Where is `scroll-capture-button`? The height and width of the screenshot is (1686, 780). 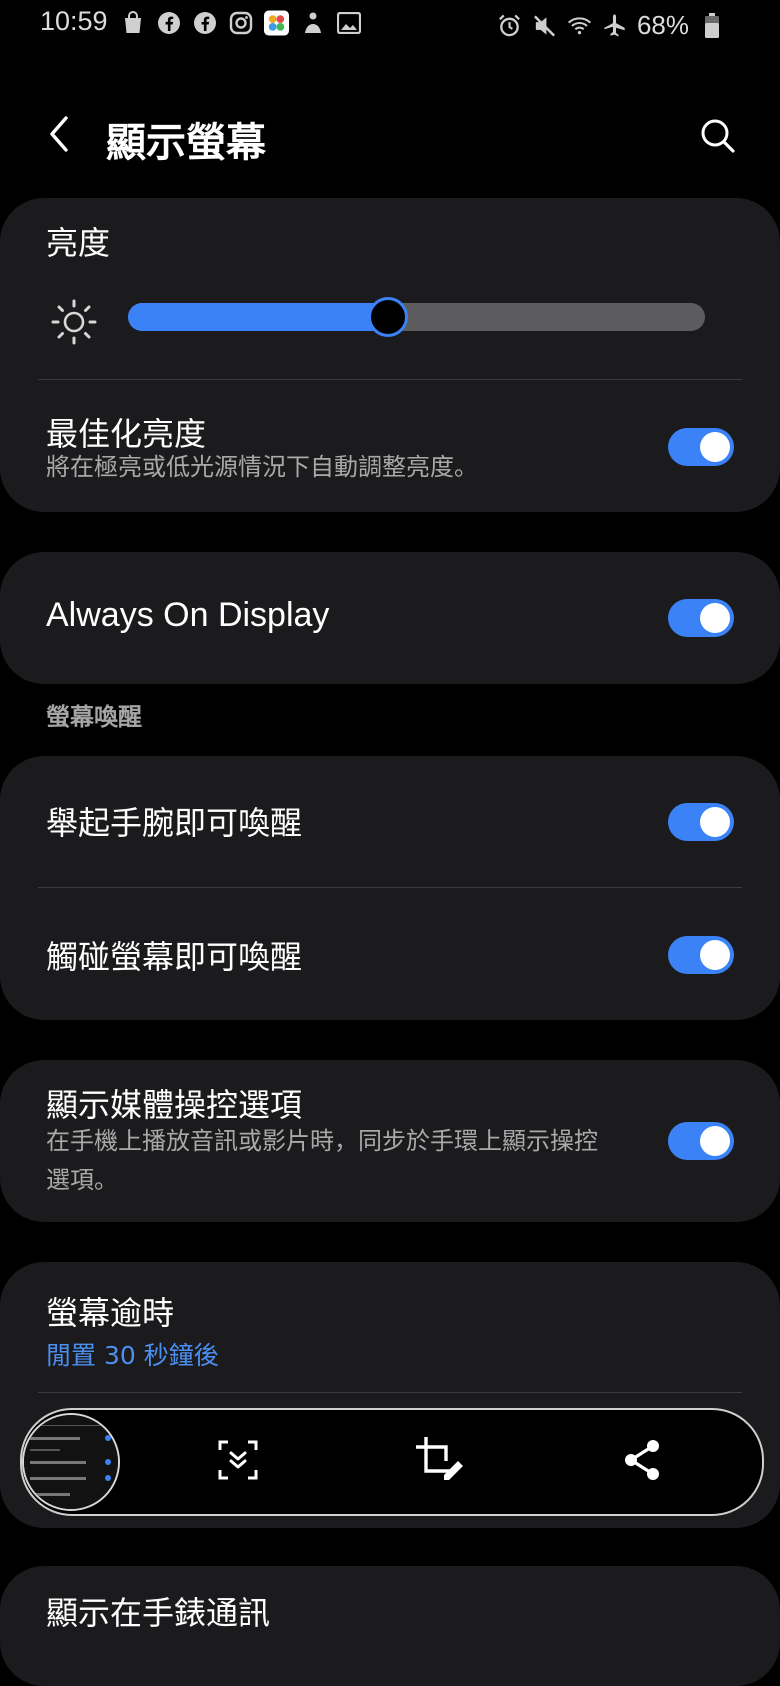 scroll-capture-button is located at coordinates (238, 1460).